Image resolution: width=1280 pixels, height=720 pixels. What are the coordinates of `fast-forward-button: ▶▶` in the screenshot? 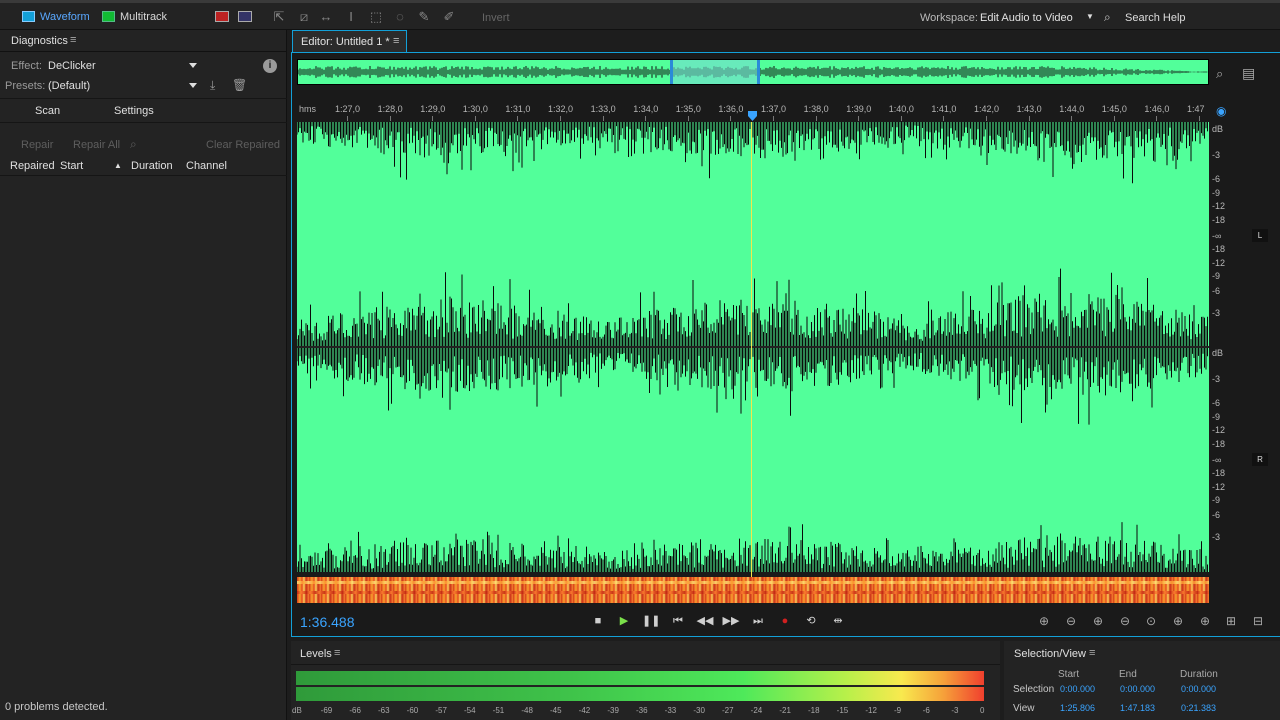 It's located at (731, 621).